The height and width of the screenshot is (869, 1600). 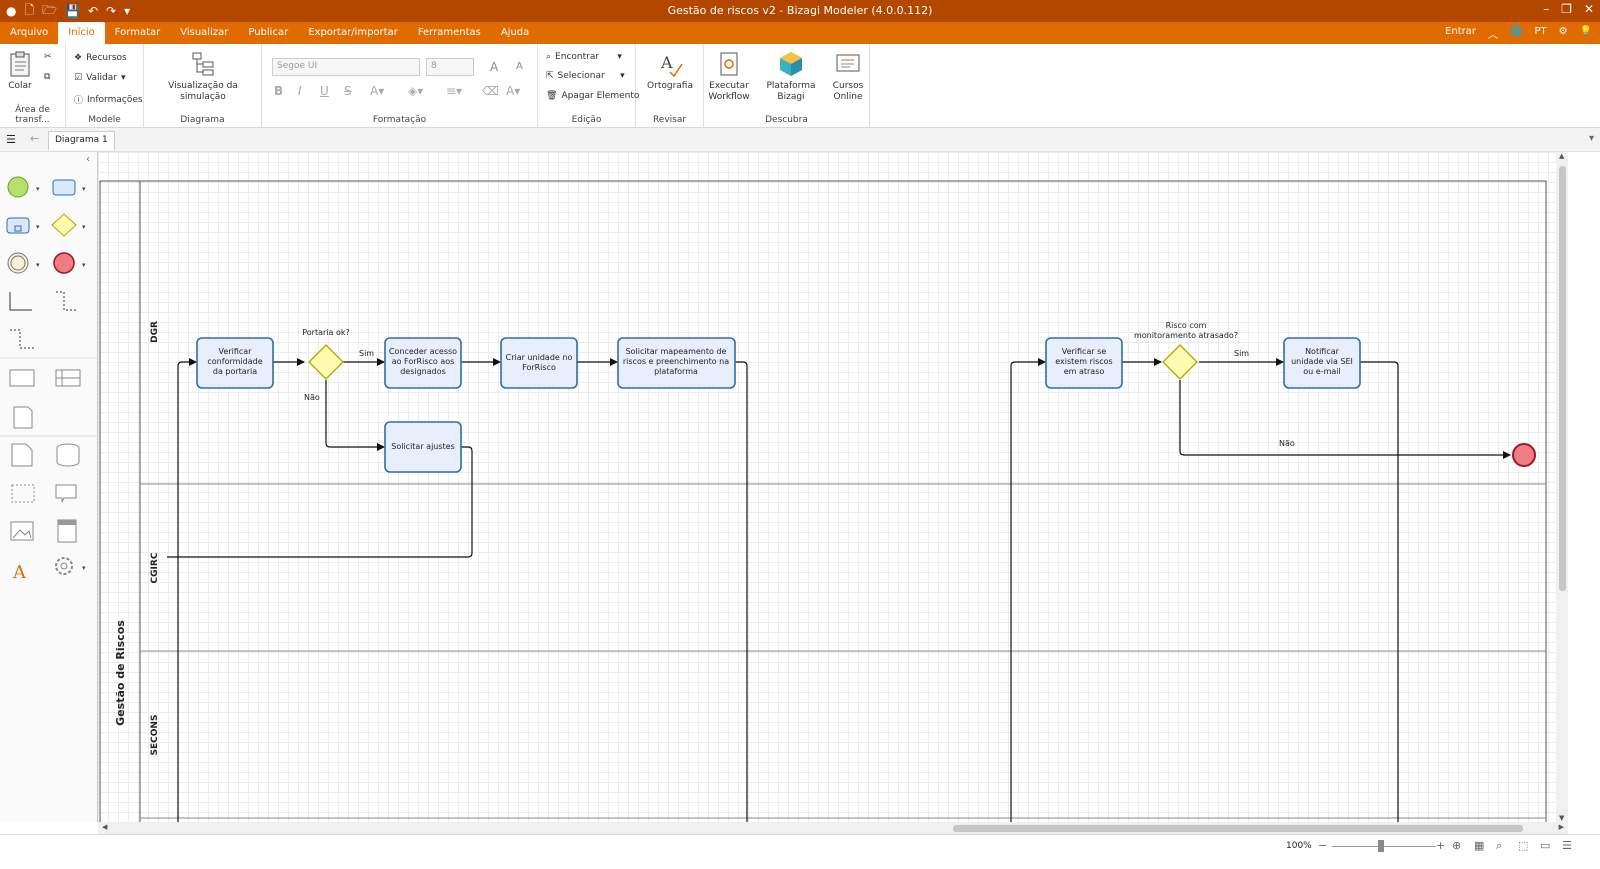 I want to click on vertical-scrollbar: ▲ ▼, so click(x=1562, y=487).